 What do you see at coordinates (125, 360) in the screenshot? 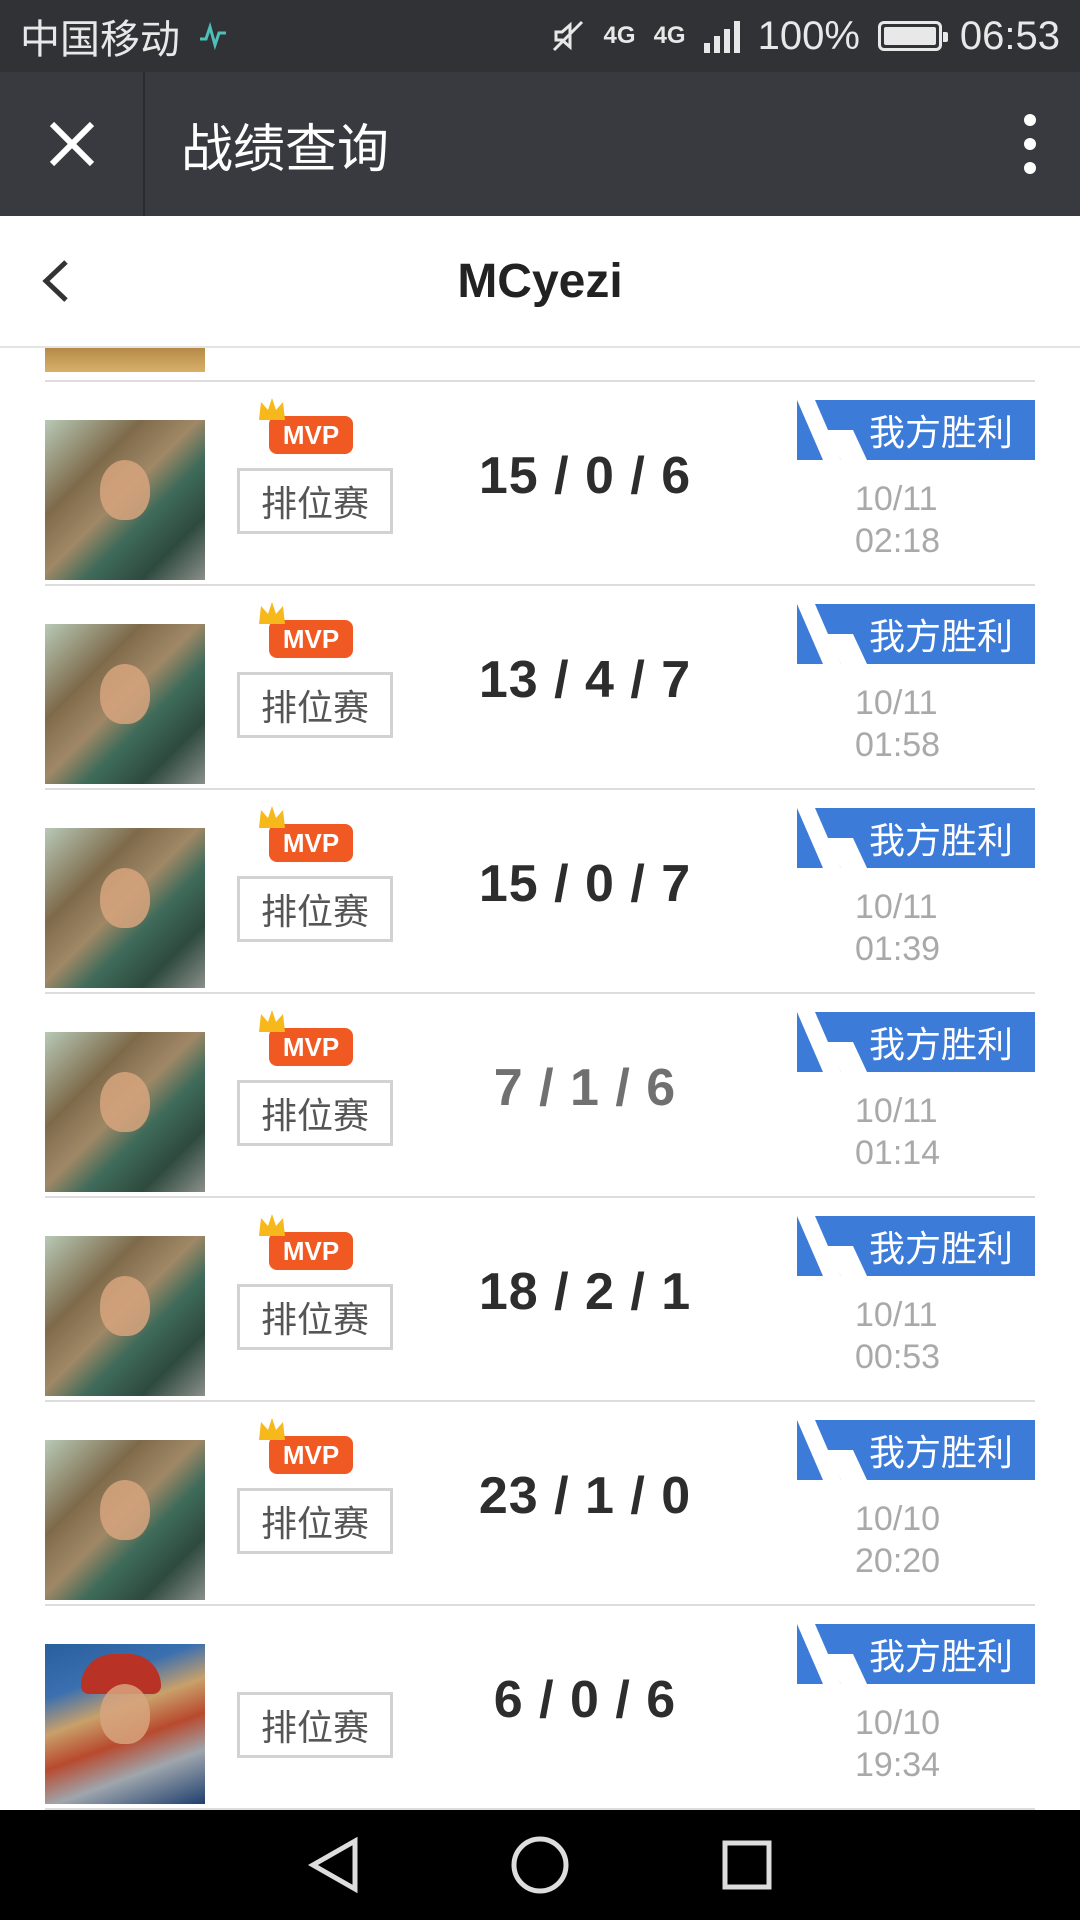
I see `partial-hero-avatar` at bounding box center [125, 360].